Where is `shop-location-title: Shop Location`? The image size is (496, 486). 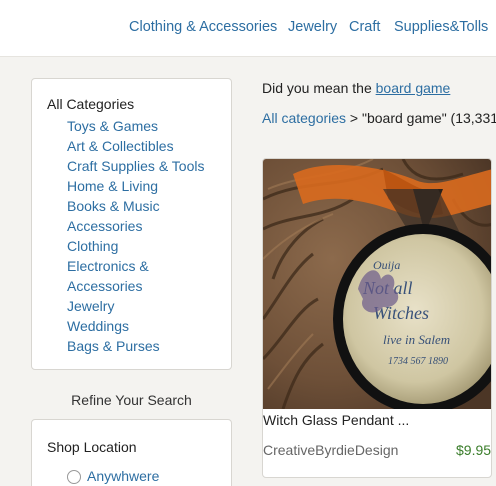
shop-location-title: Shop Location is located at coordinates (92, 447).